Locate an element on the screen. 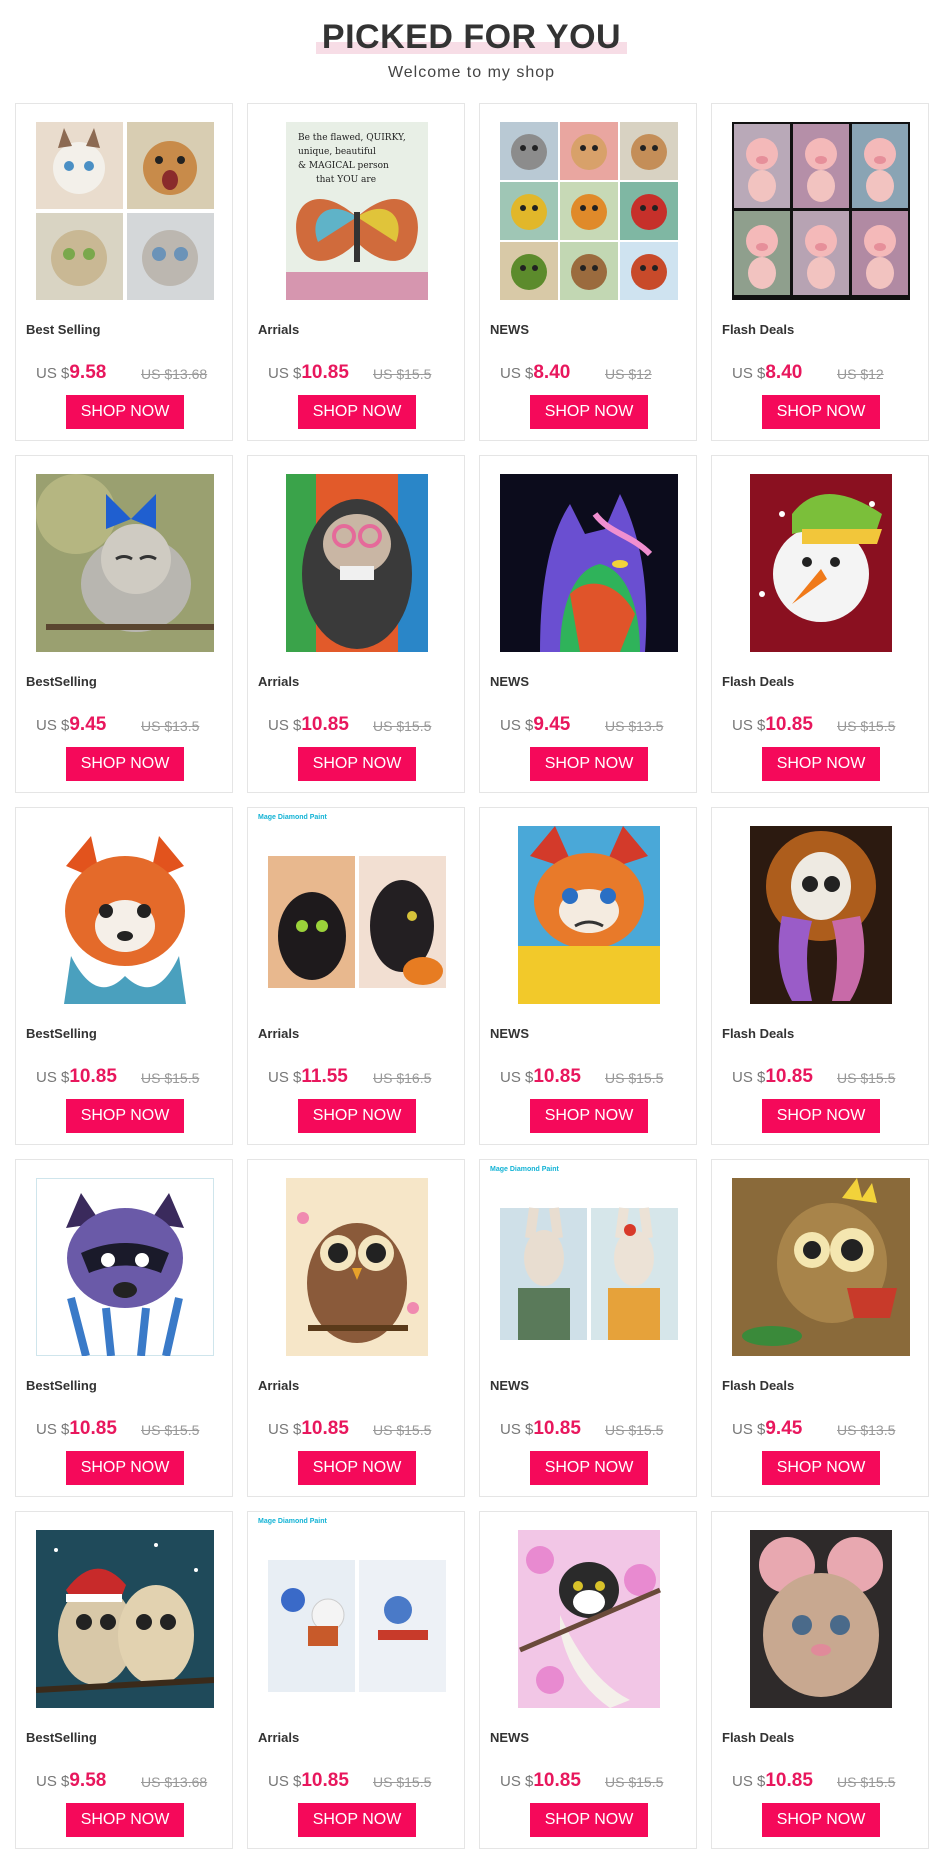 This screenshot has width=943, height=1849. product-card: Best Selling US $9.58 US $13.68 SHOP NOW is located at coordinates (124, 272).